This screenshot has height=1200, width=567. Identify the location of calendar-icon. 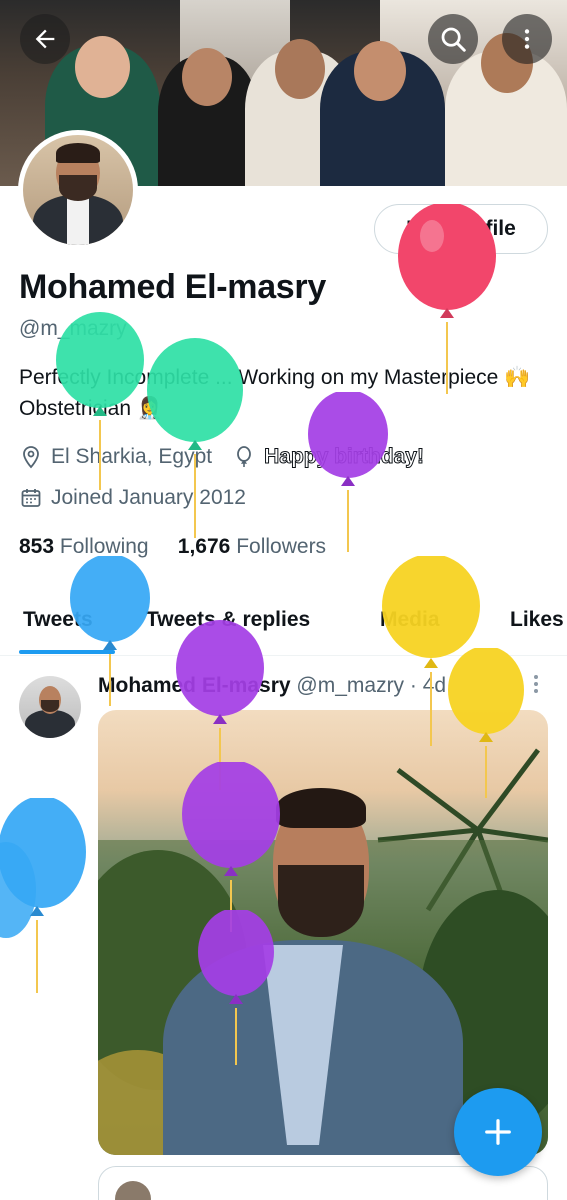
(31, 498).